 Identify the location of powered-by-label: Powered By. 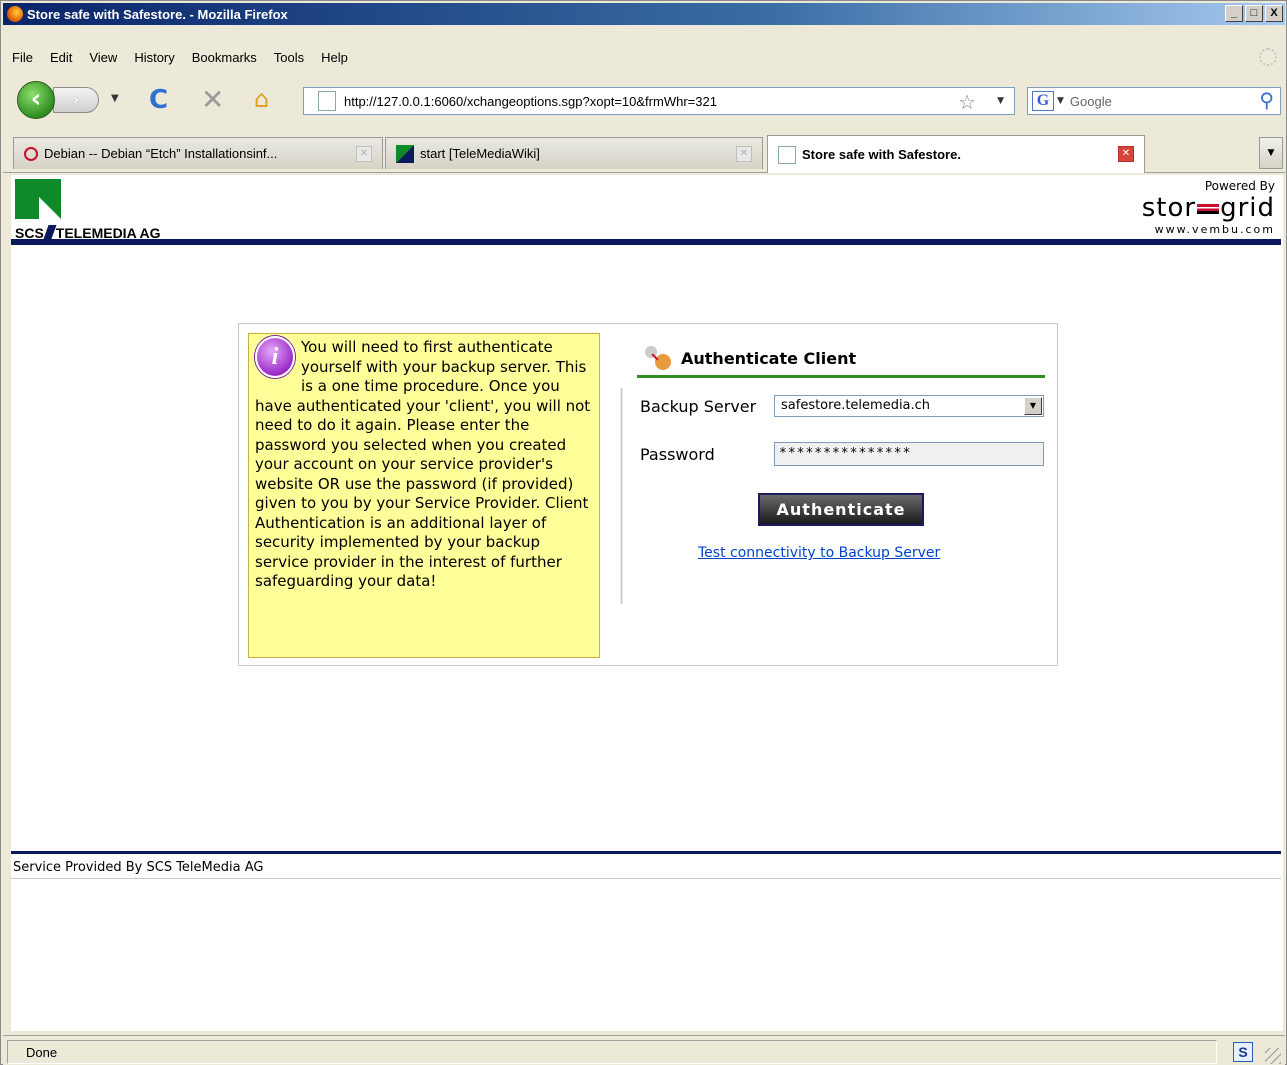
(1239, 186).